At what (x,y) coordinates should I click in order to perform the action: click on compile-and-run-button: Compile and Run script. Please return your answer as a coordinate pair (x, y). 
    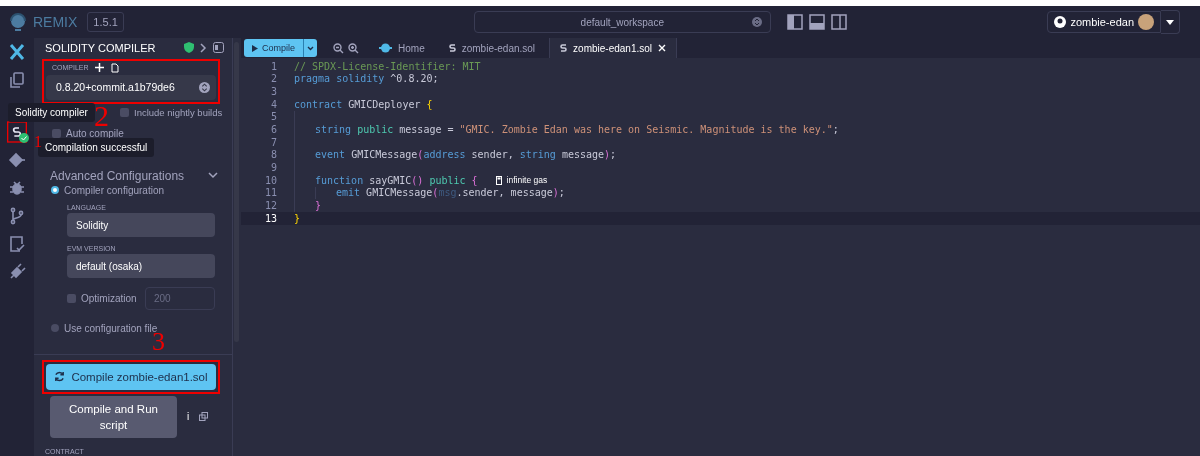
    Looking at the image, I should click on (113, 416).